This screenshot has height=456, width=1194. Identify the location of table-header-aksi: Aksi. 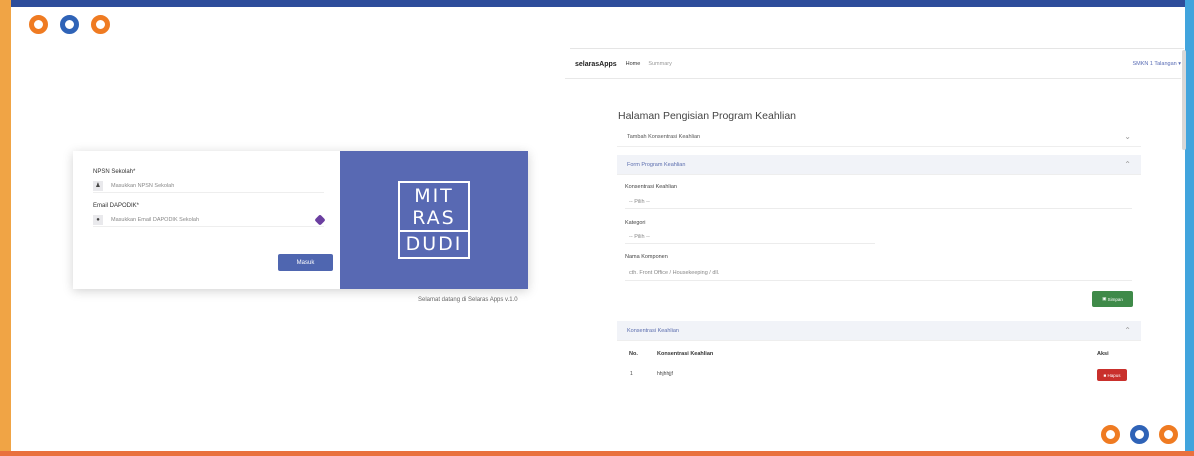
(1103, 354).